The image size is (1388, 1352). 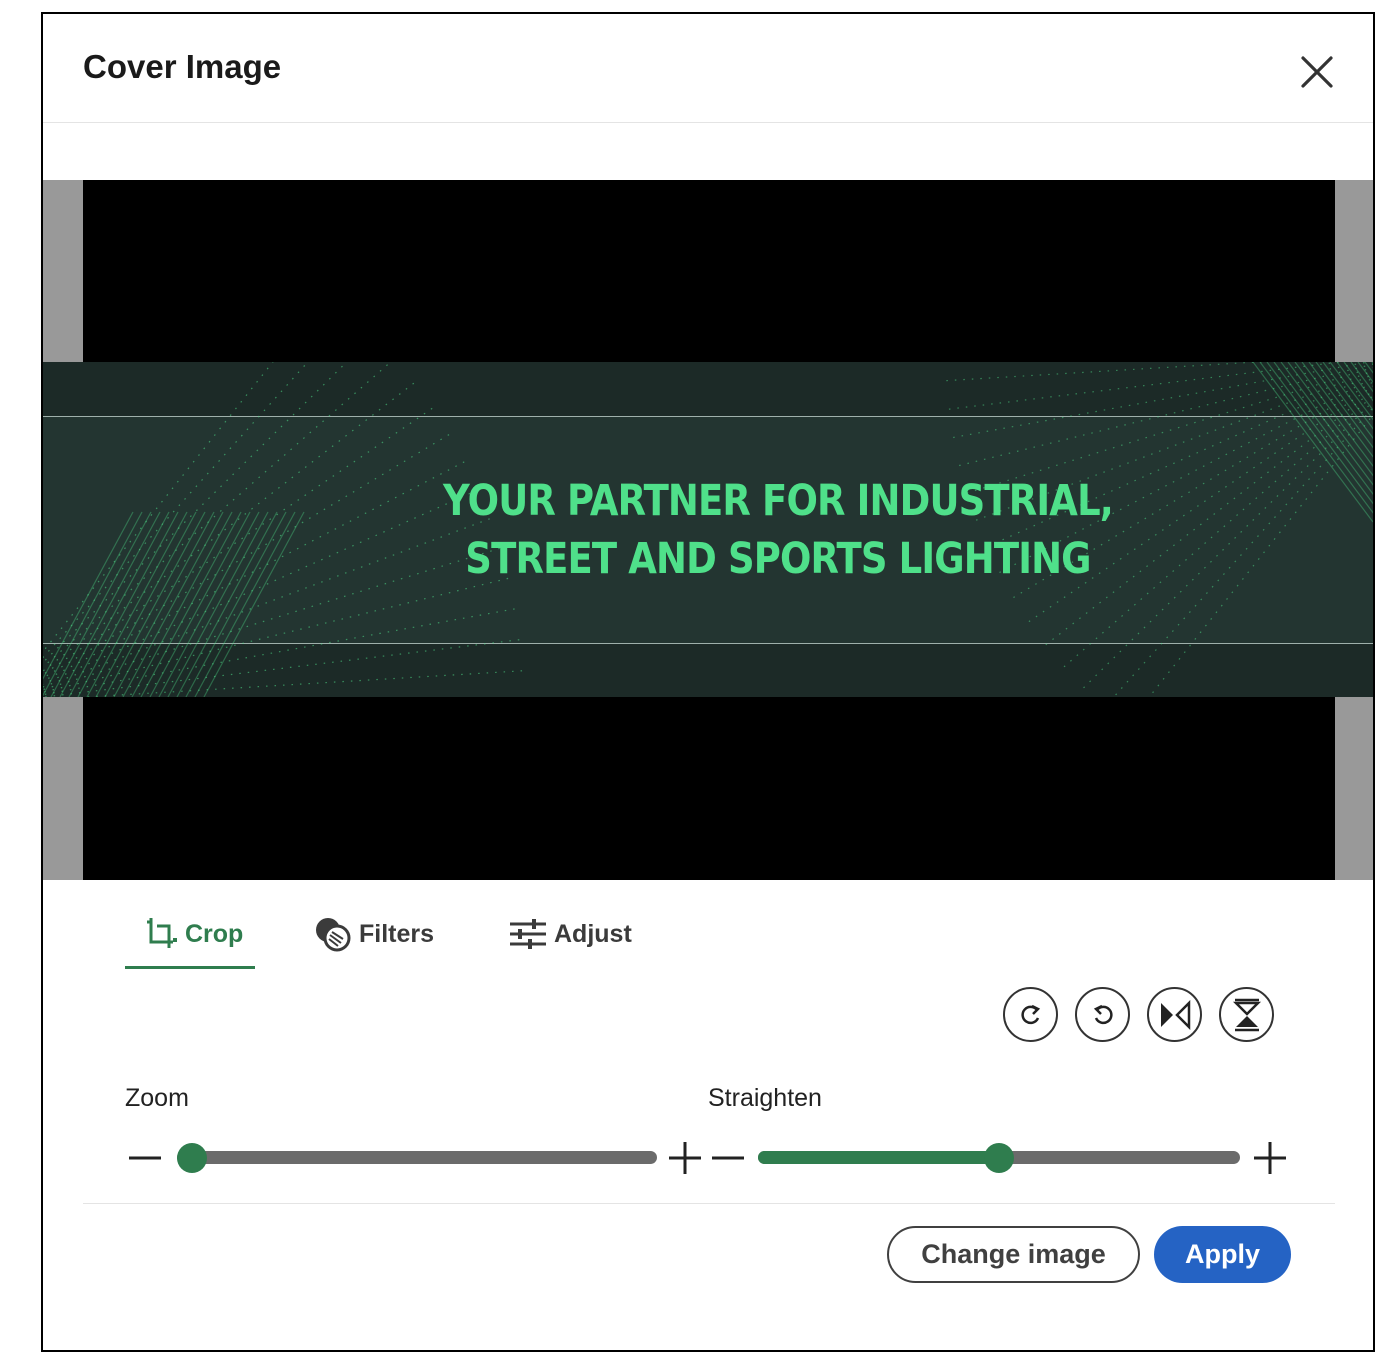 What do you see at coordinates (685, 1158) in the screenshot?
I see `zoom-in-icon` at bounding box center [685, 1158].